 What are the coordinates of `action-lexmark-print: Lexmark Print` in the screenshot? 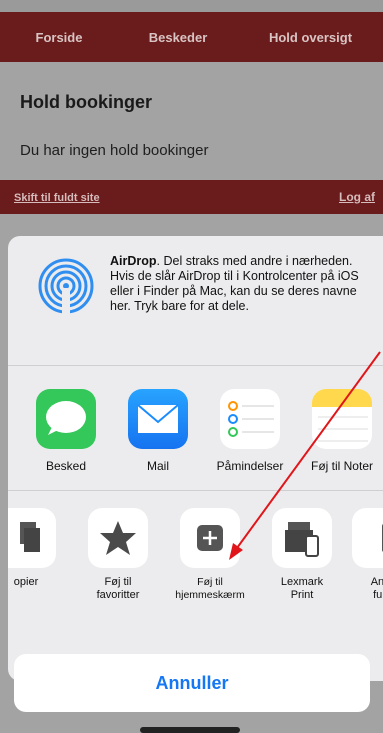 It's located at (302, 555).